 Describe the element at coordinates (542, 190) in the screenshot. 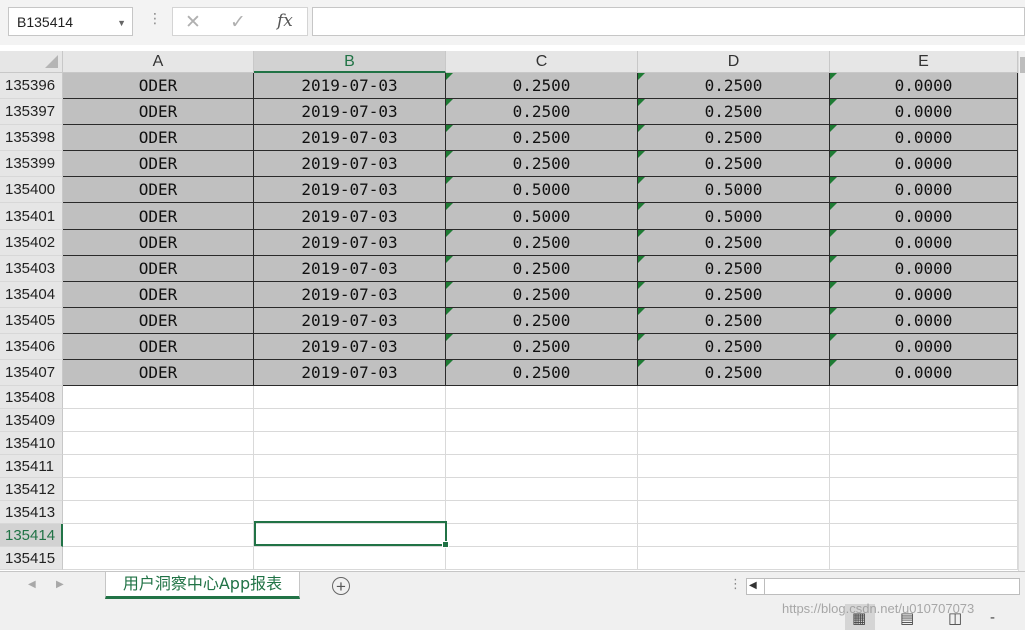

I see `cell-c-135400: 0.5000` at that location.